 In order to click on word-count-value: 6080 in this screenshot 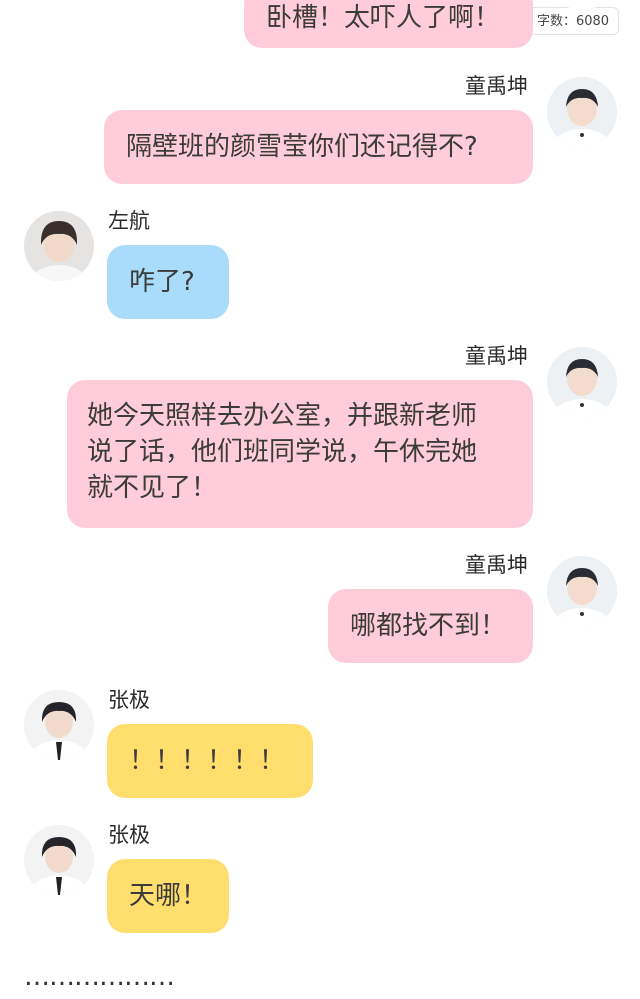, I will do `click(592, 21)`.